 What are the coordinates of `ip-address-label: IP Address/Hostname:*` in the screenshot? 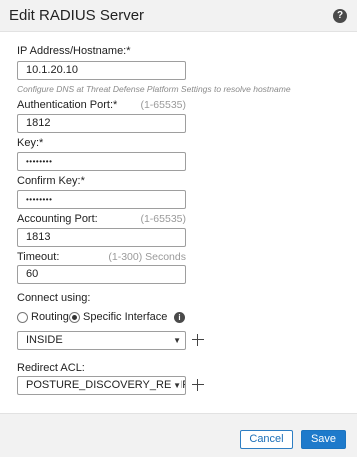 It's located at (74, 51).